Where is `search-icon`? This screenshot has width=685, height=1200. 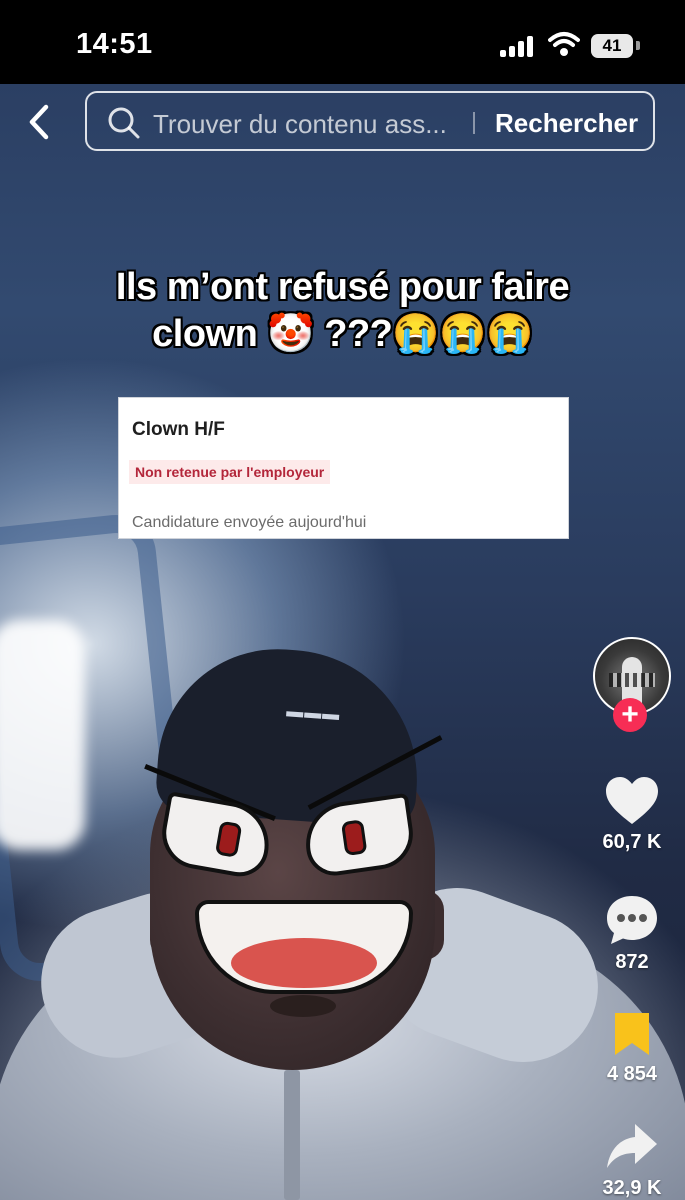 search-icon is located at coordinates (124, 123).